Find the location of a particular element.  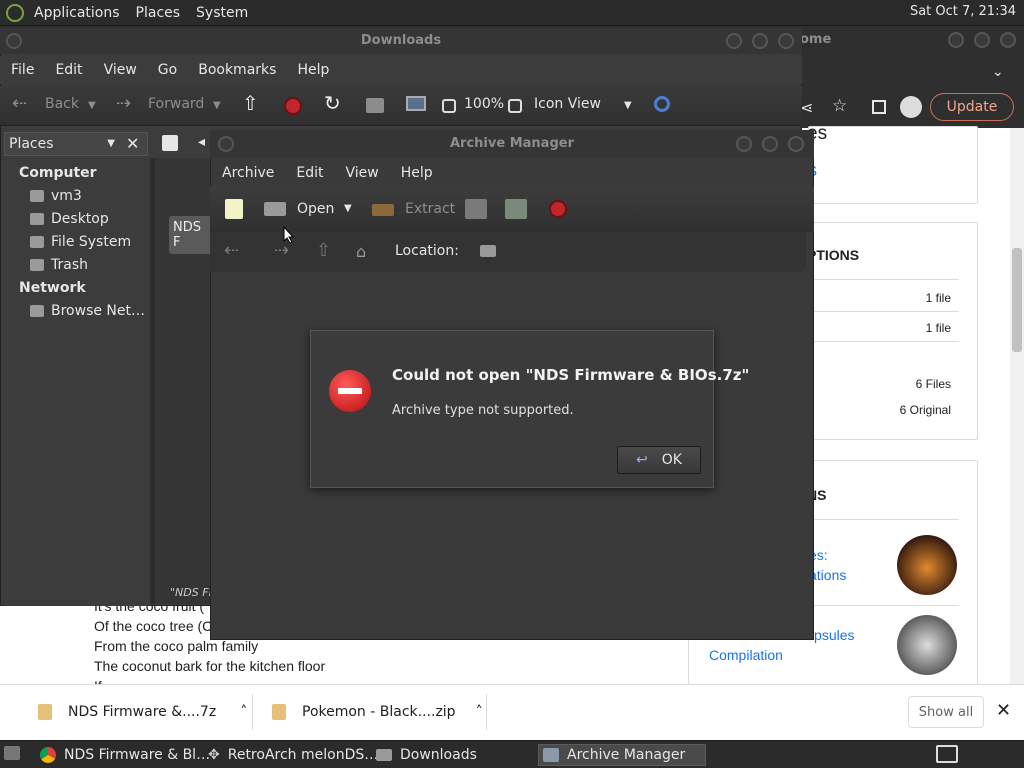

back-dropdown-icon: ▼ is located at coordinates (92, 105).